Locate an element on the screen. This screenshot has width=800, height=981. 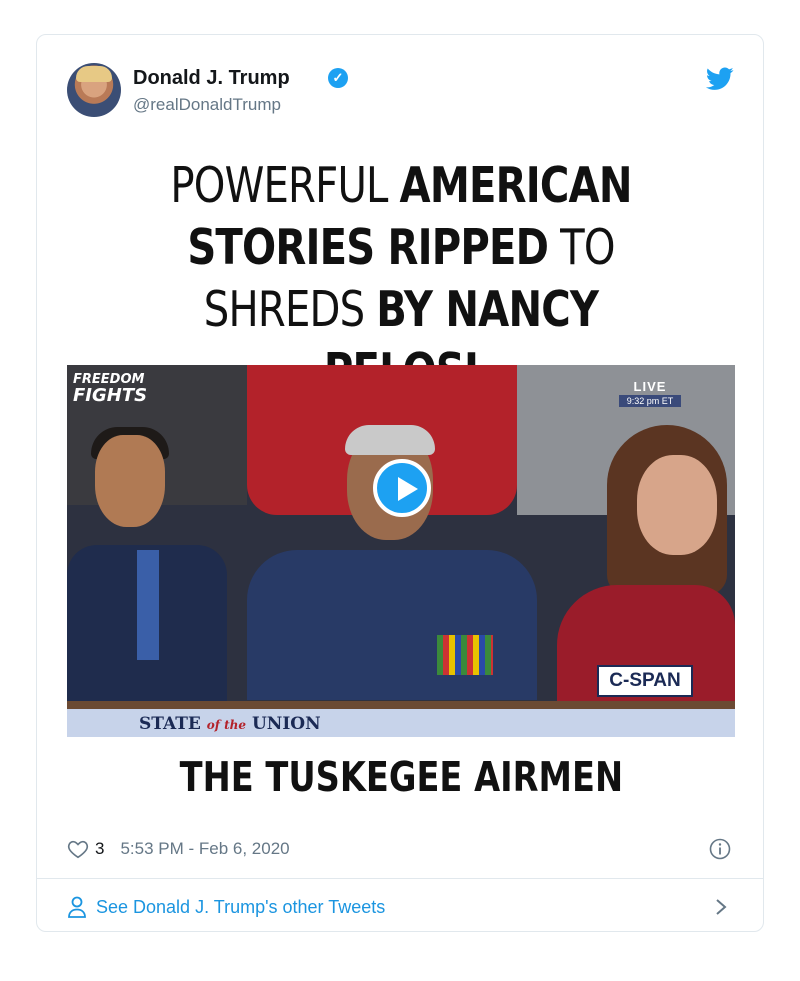
person-icon is located at coordinates (77, 907).